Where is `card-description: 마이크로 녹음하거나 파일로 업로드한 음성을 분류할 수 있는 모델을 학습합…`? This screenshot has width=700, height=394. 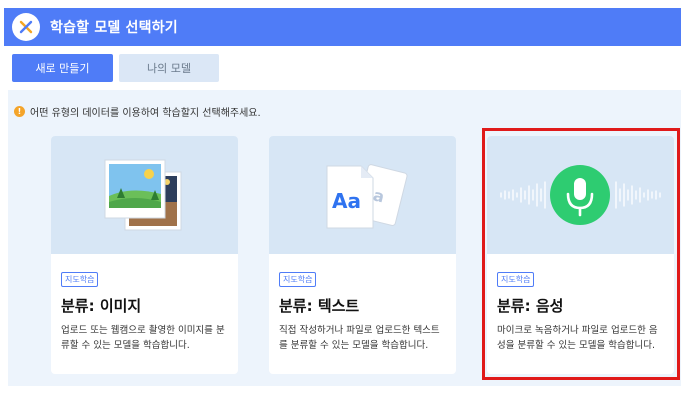 card-description: 마이크로 녹음하거나 파일로 업로드한 음성을 분류할 수 있는 모델을 학습합… is located at coordinates (577, 338).